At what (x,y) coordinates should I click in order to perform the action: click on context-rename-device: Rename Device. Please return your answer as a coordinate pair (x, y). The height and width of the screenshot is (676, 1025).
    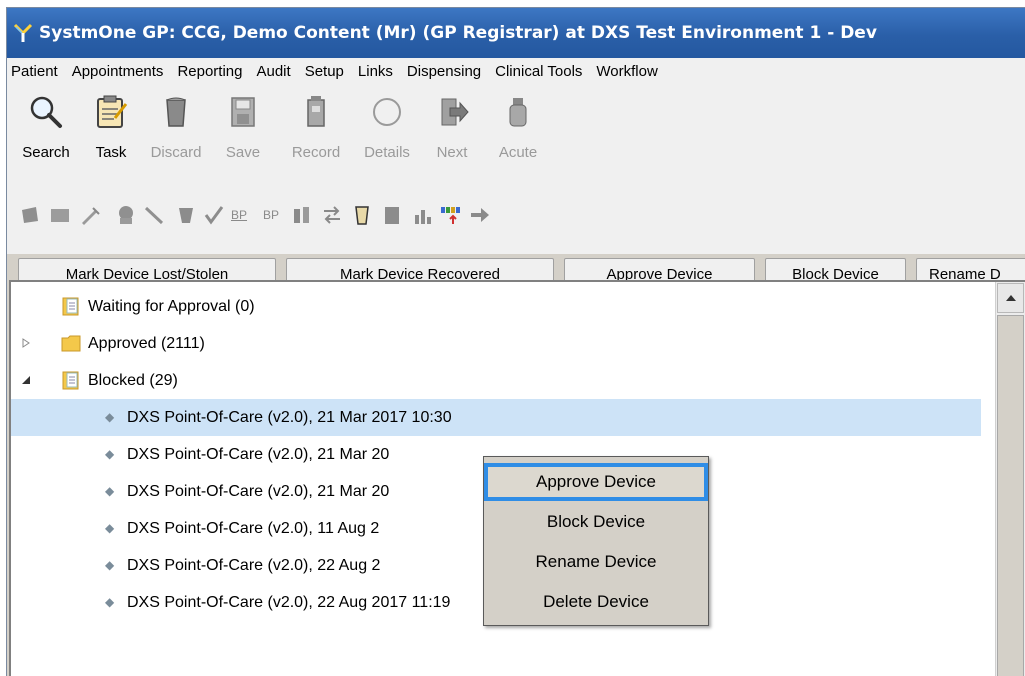
    Looking at the image, I should click on (596, 562).